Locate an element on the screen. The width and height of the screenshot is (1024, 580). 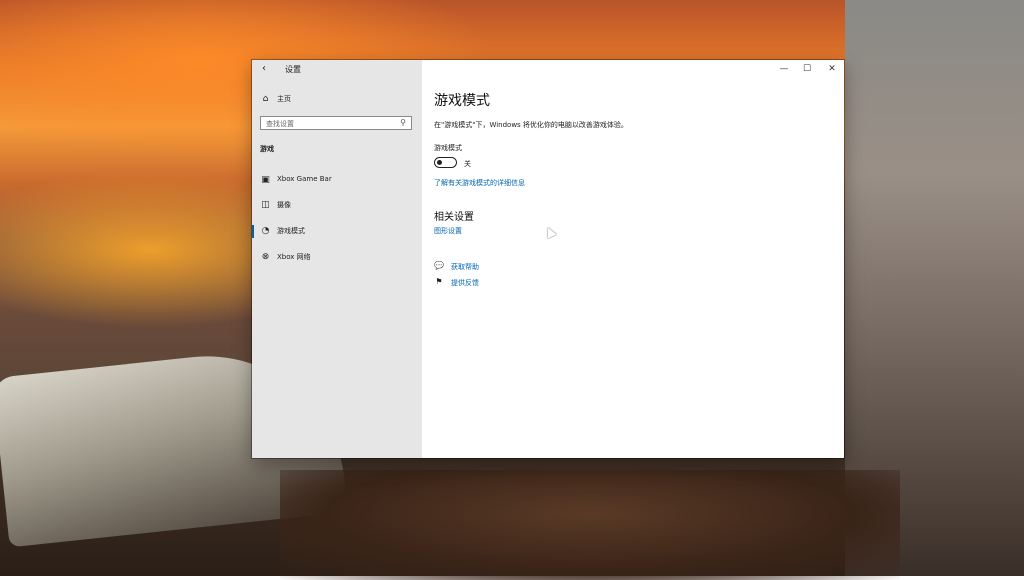
window-title: 设置 is located at coordinates (293, 69).